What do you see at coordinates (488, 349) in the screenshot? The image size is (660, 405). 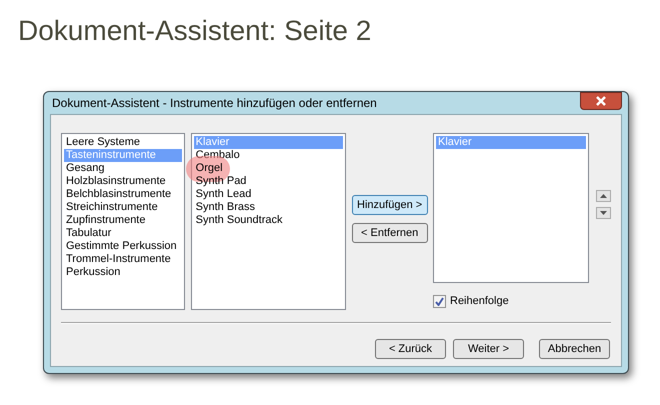 I see `next-button: Weiter >` at bounding box center [488, 349].